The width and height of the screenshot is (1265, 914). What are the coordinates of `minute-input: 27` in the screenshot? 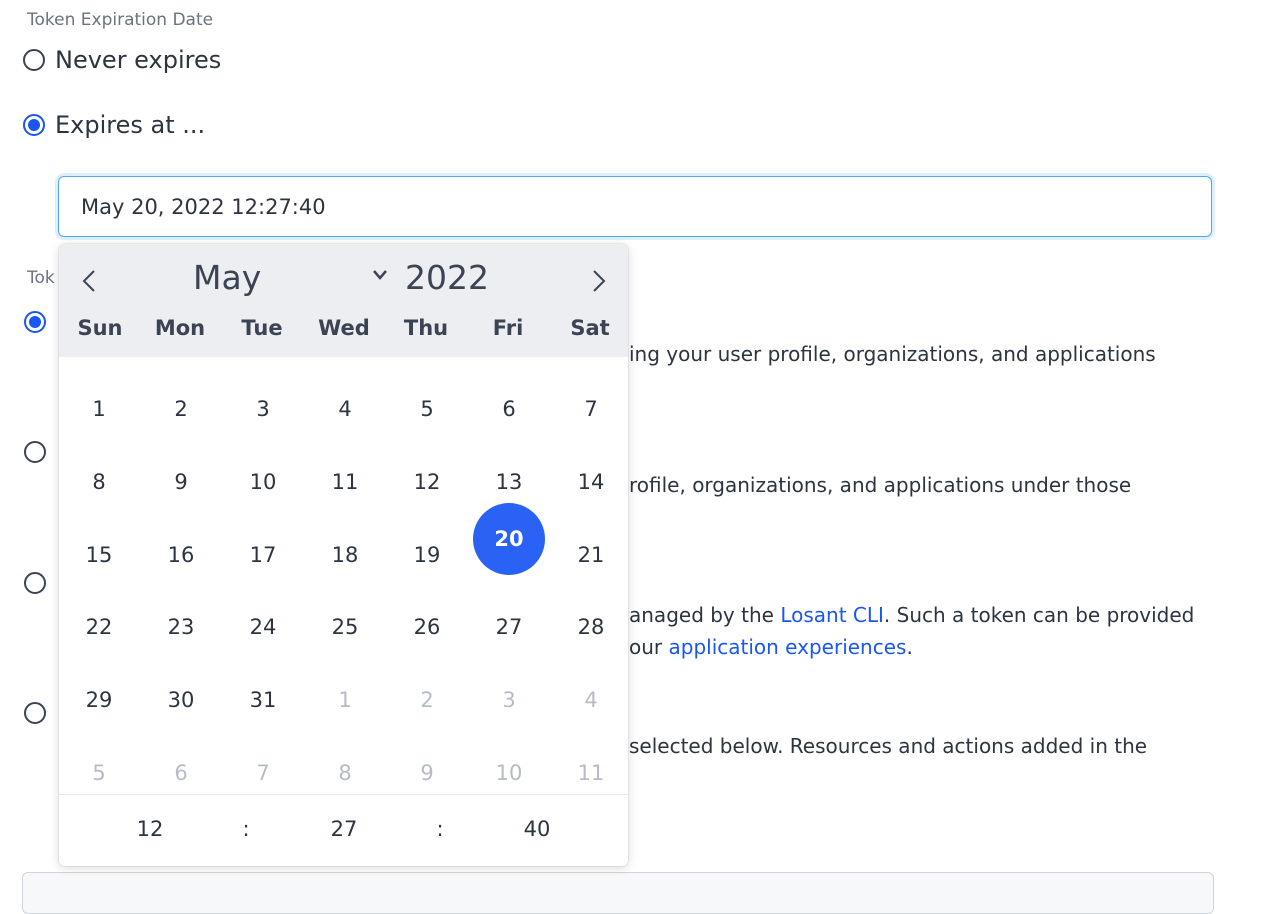 It's located at (344, 829).